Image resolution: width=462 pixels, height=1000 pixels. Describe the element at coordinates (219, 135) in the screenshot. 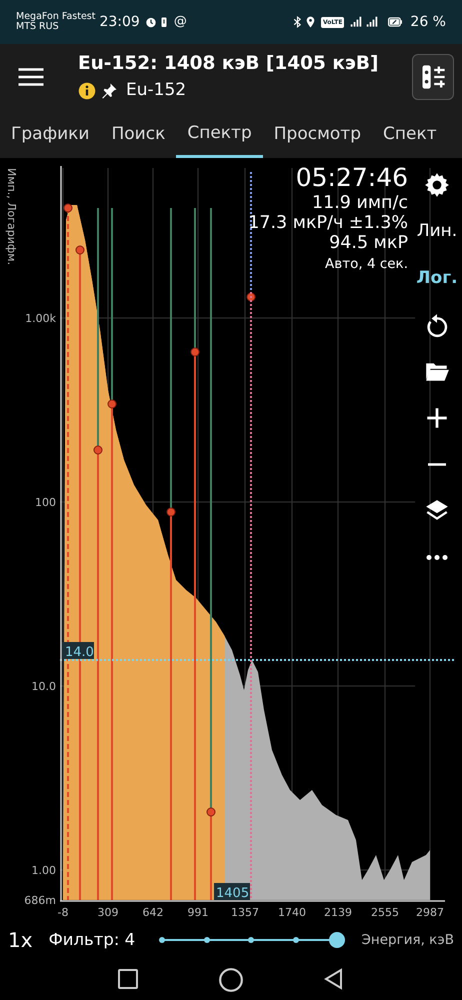

I see `tab: Спектр` at that location.